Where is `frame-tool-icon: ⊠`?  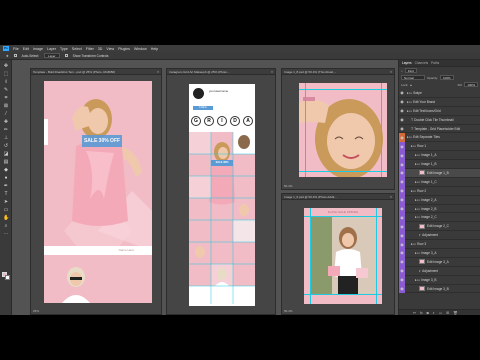
frame-tool-icon: ⊠ is located at coordinates (6, 106).